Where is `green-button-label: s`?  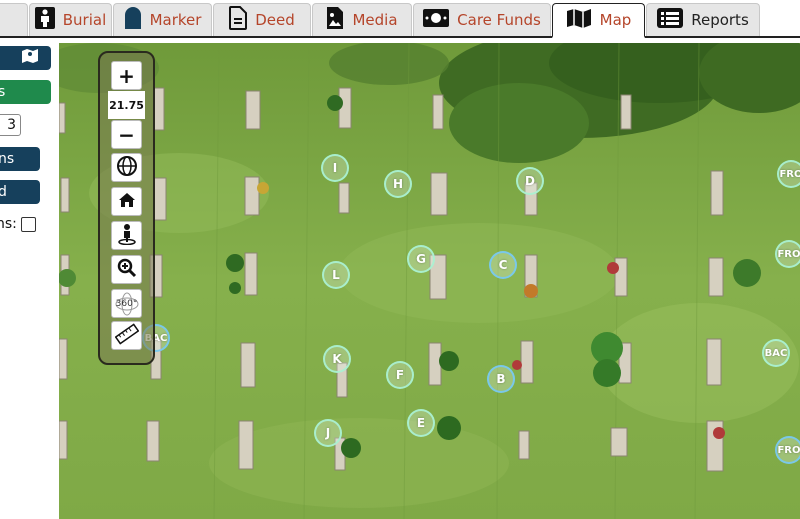
green-button-label: s is located at coordinates (3, 92).